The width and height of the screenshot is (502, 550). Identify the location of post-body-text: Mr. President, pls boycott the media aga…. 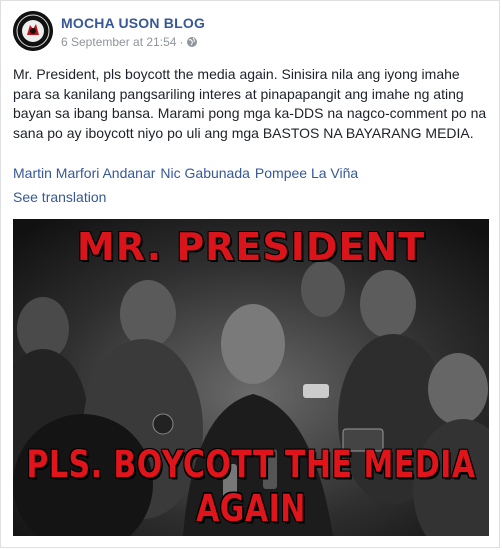
(250, 103).